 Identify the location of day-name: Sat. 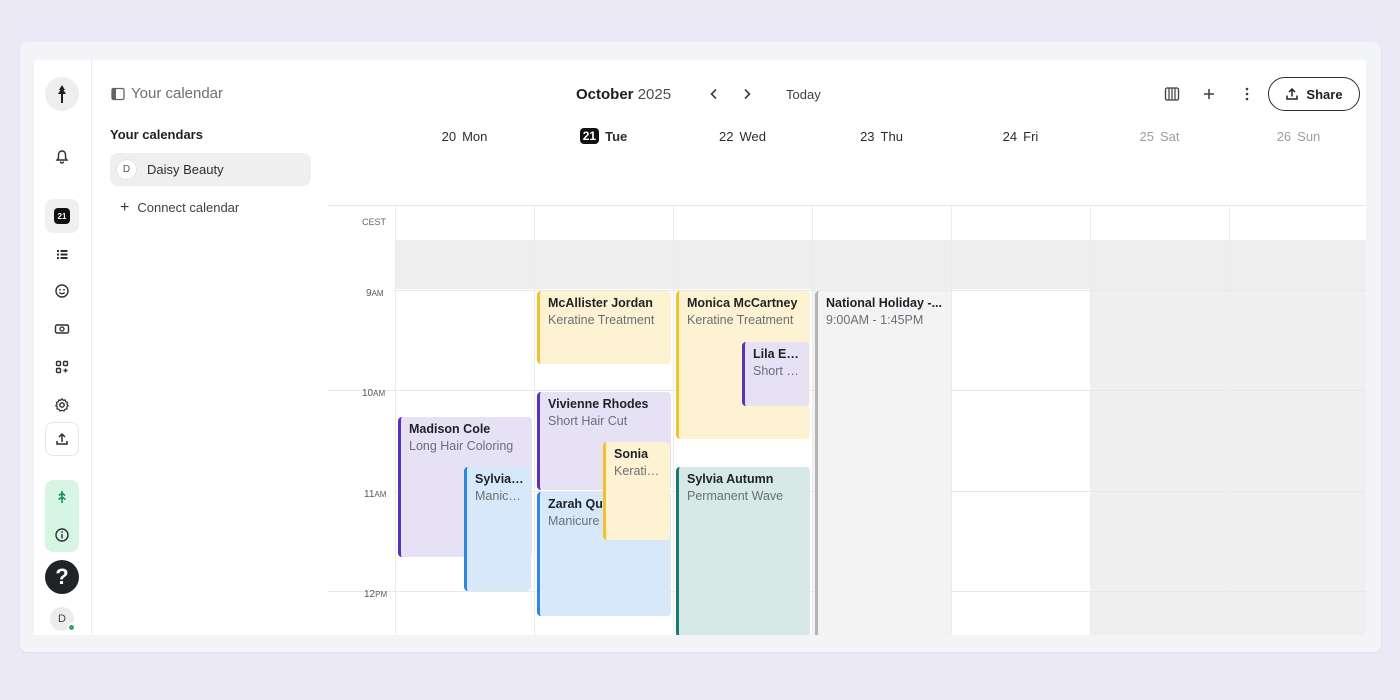
(1169, 136).